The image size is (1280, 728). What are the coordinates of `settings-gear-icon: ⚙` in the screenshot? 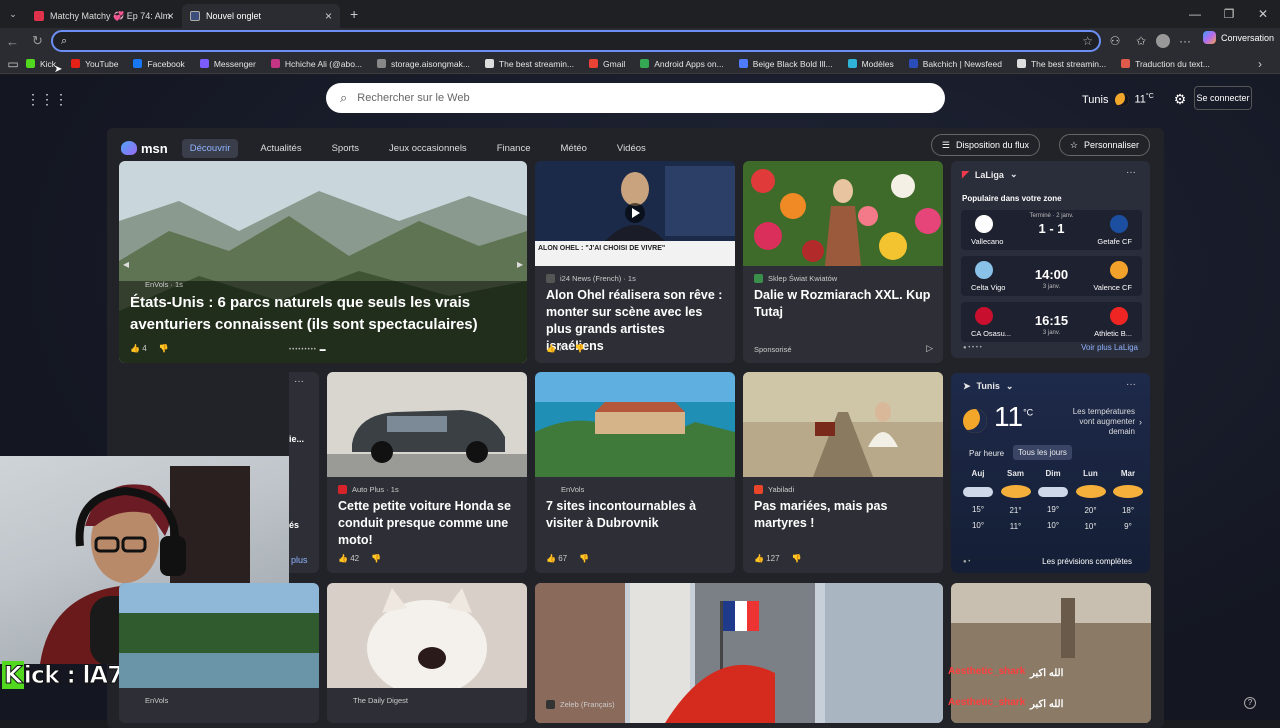 It's located at (1180, 99).